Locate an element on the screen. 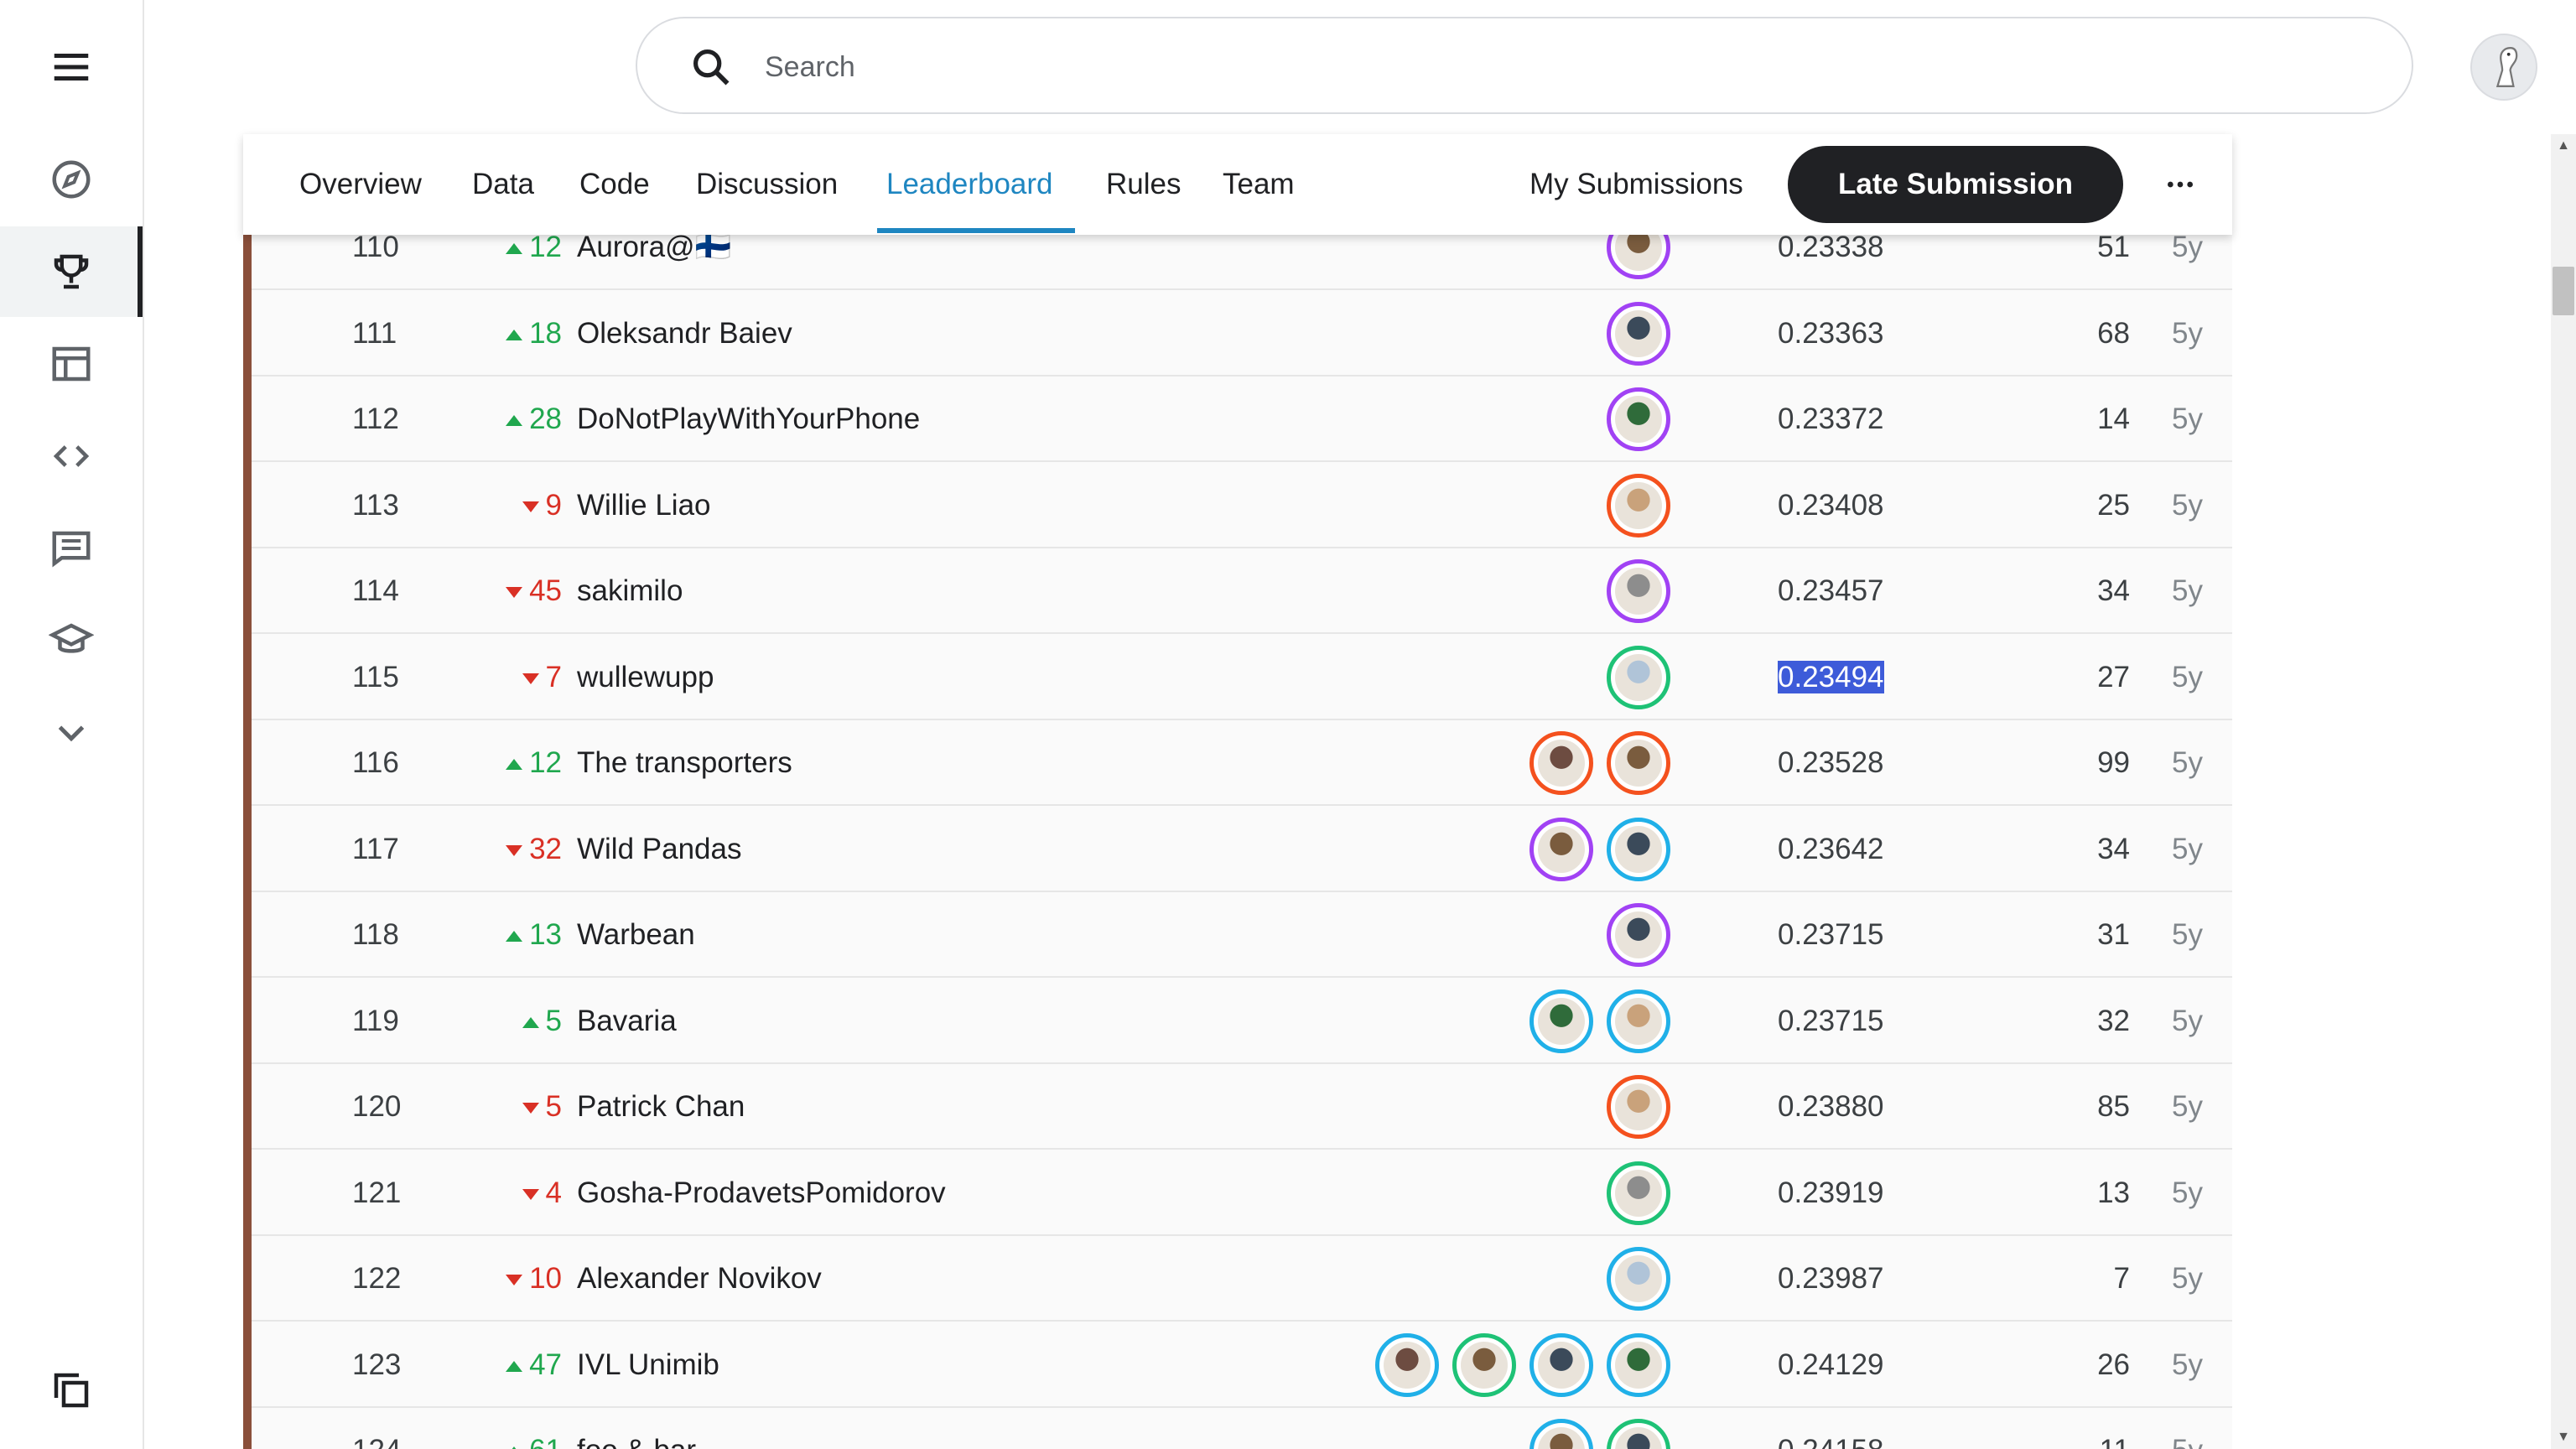 The image size is (2576, 1449). table-row: 122 10 Alexander Novikov 0.23987 7 5y is located at coordinates (1242, 1279).